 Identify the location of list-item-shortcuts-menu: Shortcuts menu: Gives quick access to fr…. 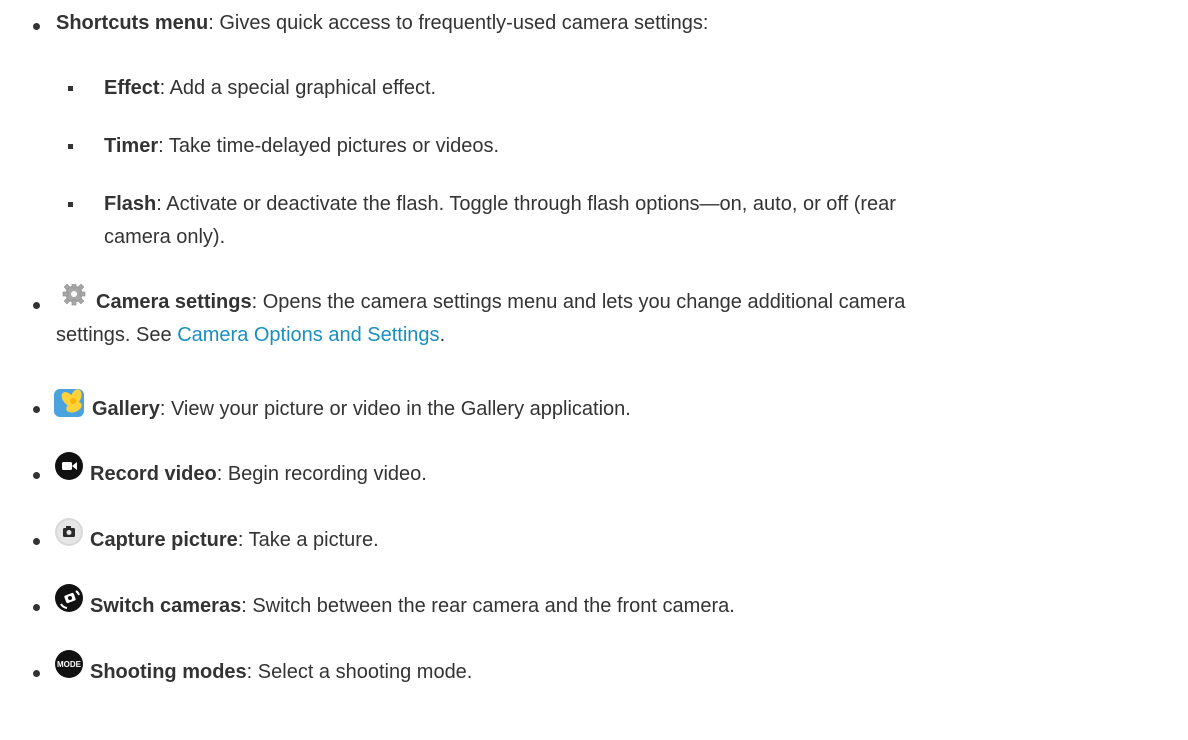
(382, 23).